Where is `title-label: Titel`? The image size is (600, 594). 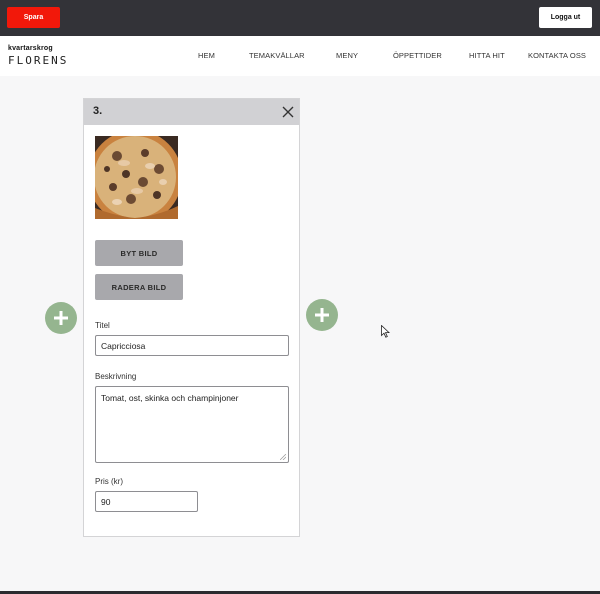 title-label: Titel is located at coordinates (102, 325).